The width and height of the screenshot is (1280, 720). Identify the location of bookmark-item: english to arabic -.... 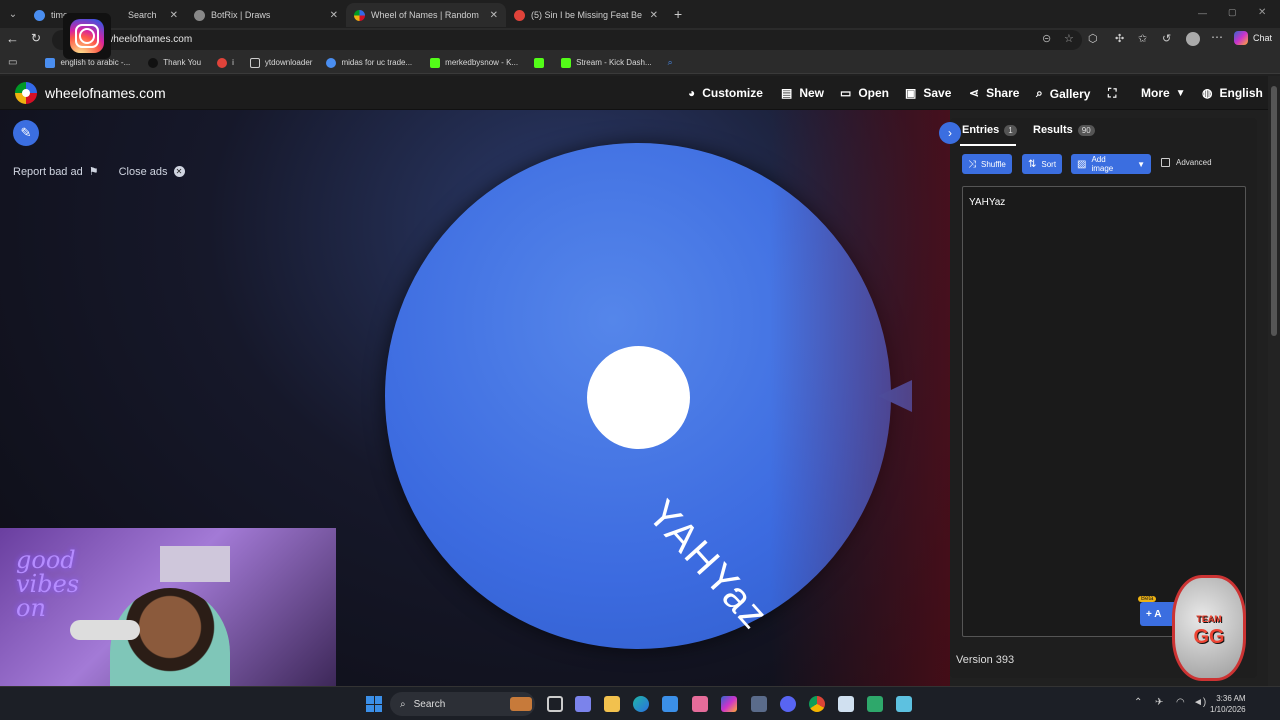
(87, 62).